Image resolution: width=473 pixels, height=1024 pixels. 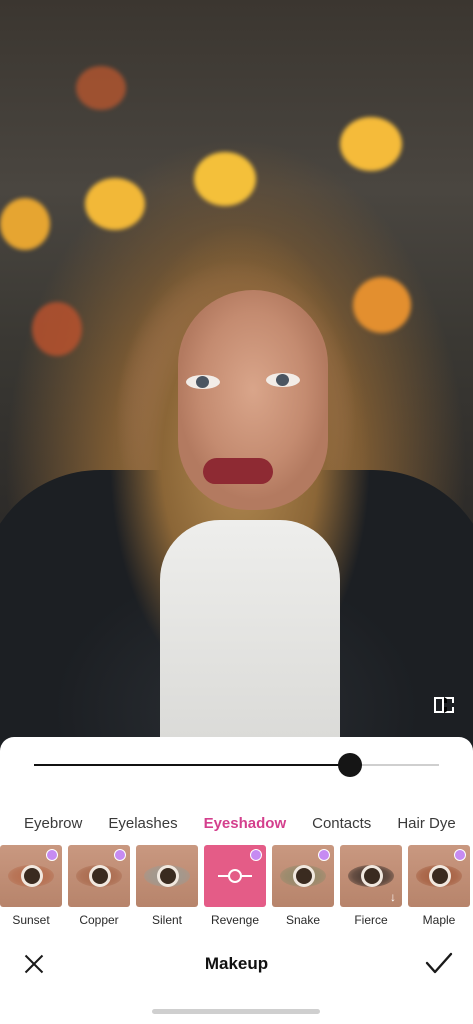 What do you see at coordinates (236, 1011) in the screenshot?
I see `home-indicator` at bounding box center [236, 1011].